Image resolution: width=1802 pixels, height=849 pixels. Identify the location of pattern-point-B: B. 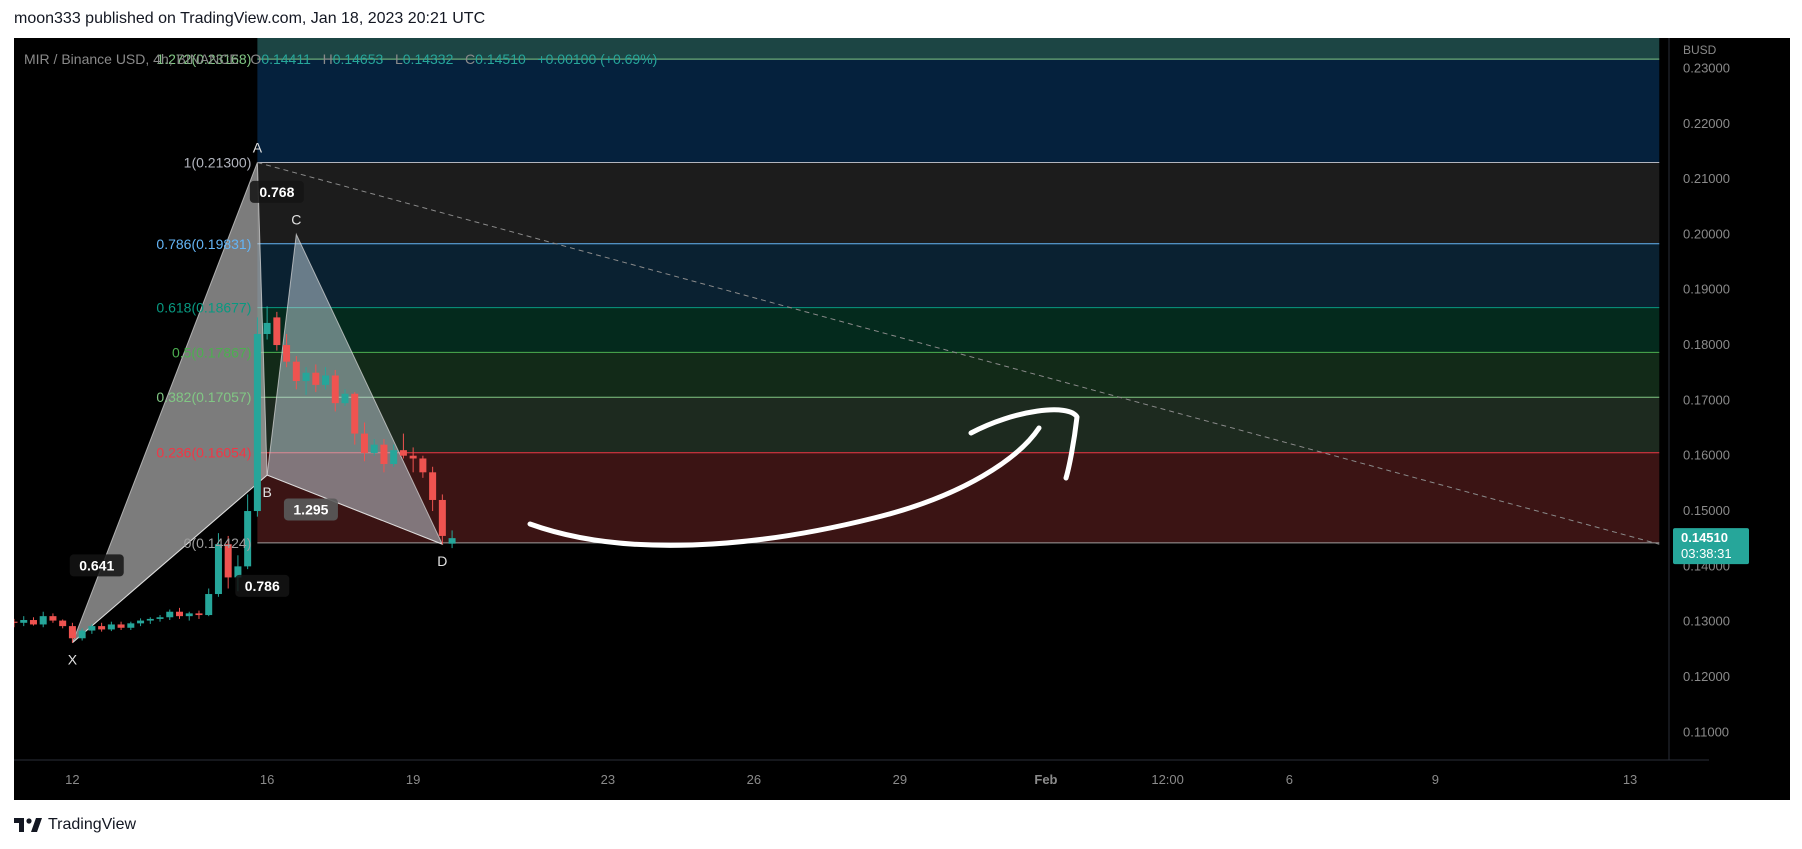
(266, 492).